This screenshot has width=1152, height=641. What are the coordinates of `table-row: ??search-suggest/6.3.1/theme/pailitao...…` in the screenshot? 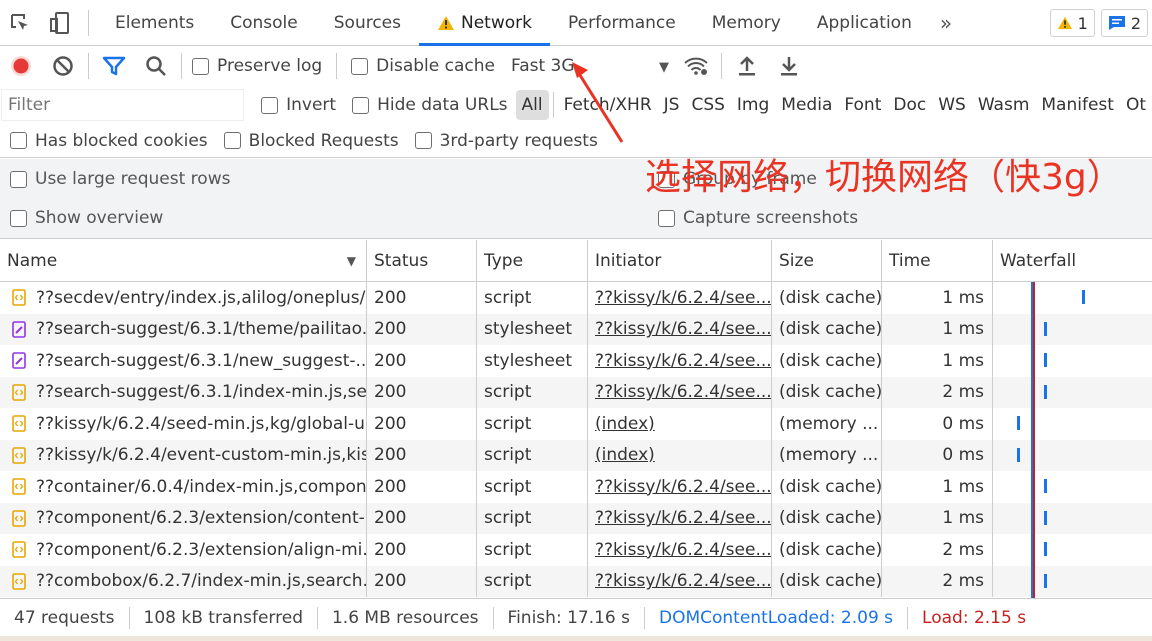 It's located at (576, 329).